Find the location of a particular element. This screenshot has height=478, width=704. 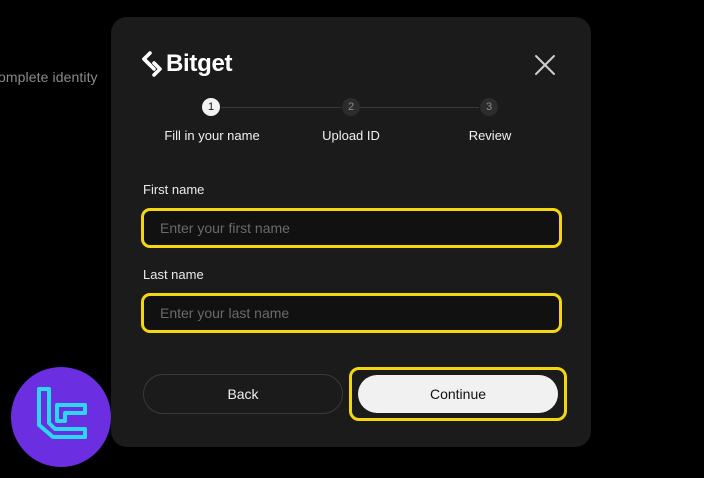

first-name-label: First name is located at coordinates (174, 189).